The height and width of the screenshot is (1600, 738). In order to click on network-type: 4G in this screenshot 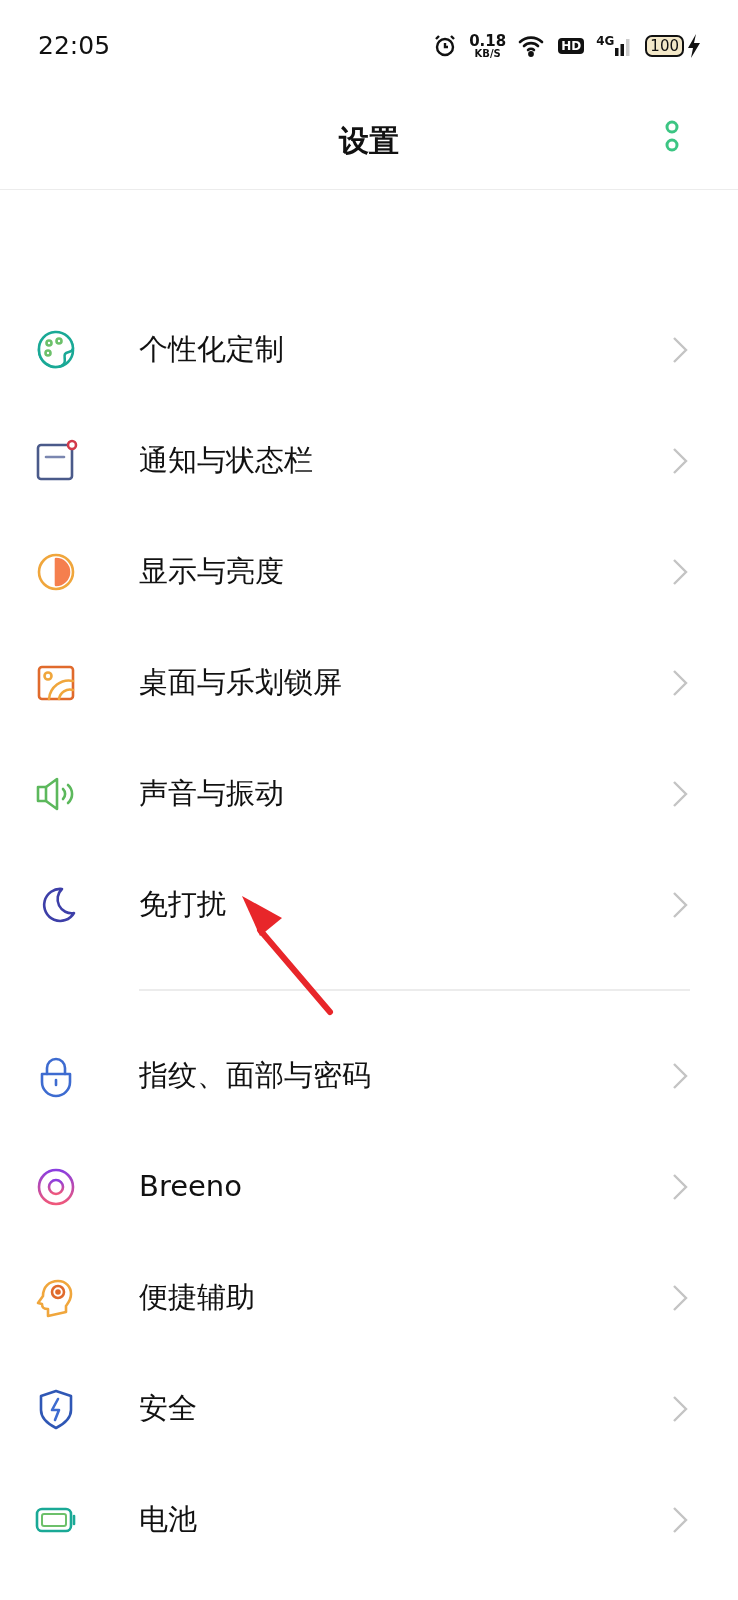, I will do `click(605, 41)`.